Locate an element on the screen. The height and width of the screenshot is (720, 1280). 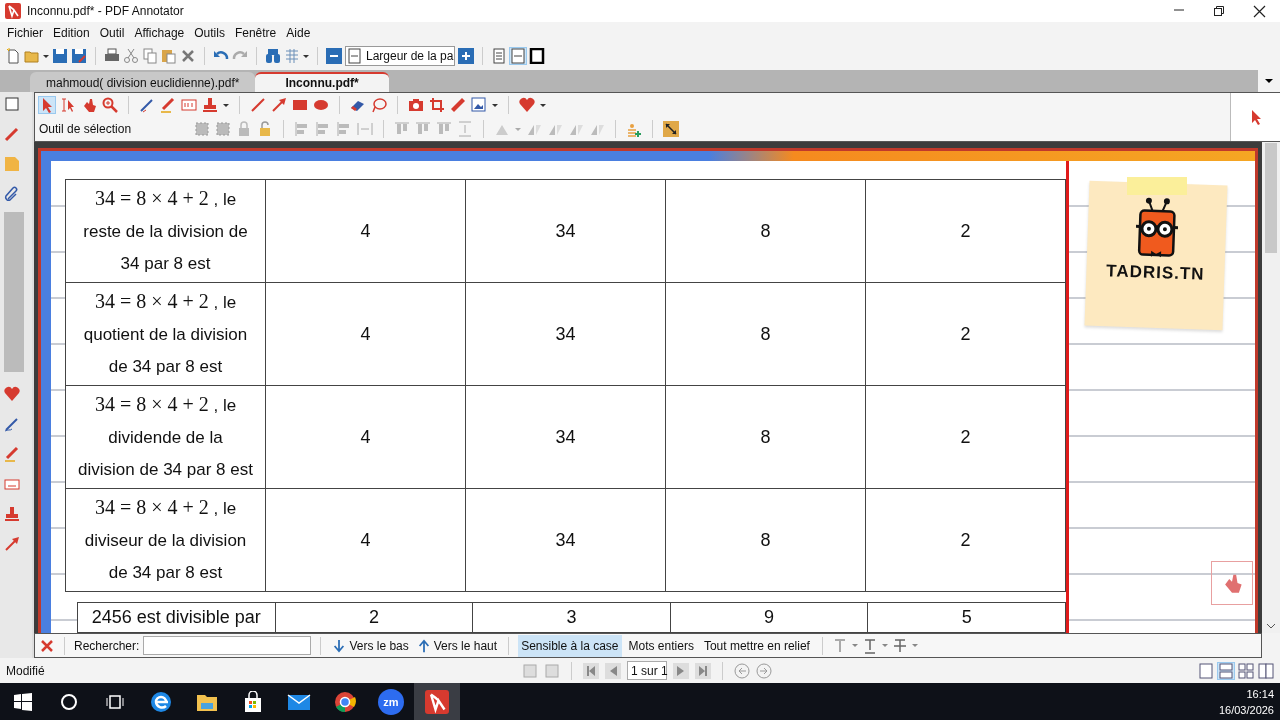
binoculars-icon is located at coordinates (273, 56).